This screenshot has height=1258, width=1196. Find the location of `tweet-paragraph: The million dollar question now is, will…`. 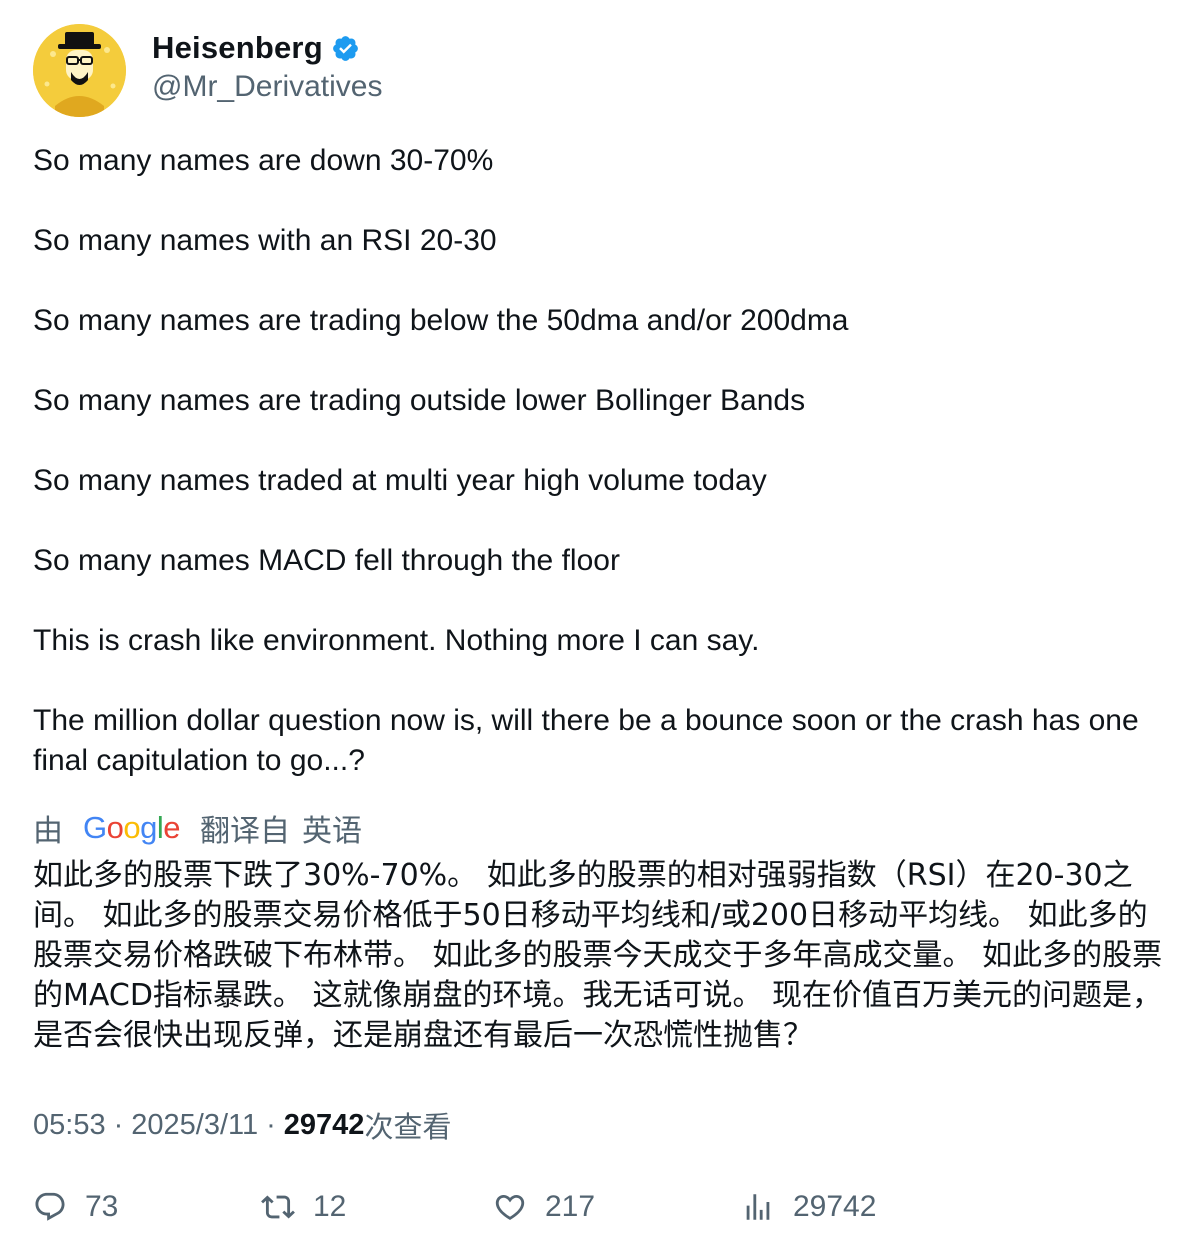

tweet-paragraph: The million dollar question now is, will… is located at coordinates (586, 740).